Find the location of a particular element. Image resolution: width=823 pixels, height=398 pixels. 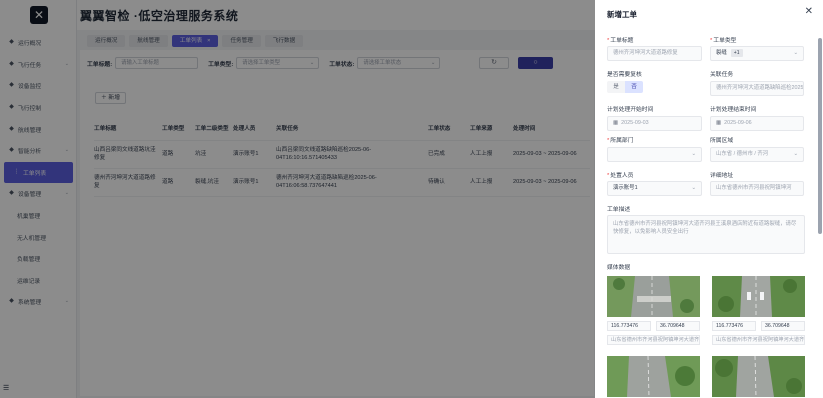

related-task-input: 德州齐河坤河大道道路缺陷巡检2025 is located at coordinates (757, 88).